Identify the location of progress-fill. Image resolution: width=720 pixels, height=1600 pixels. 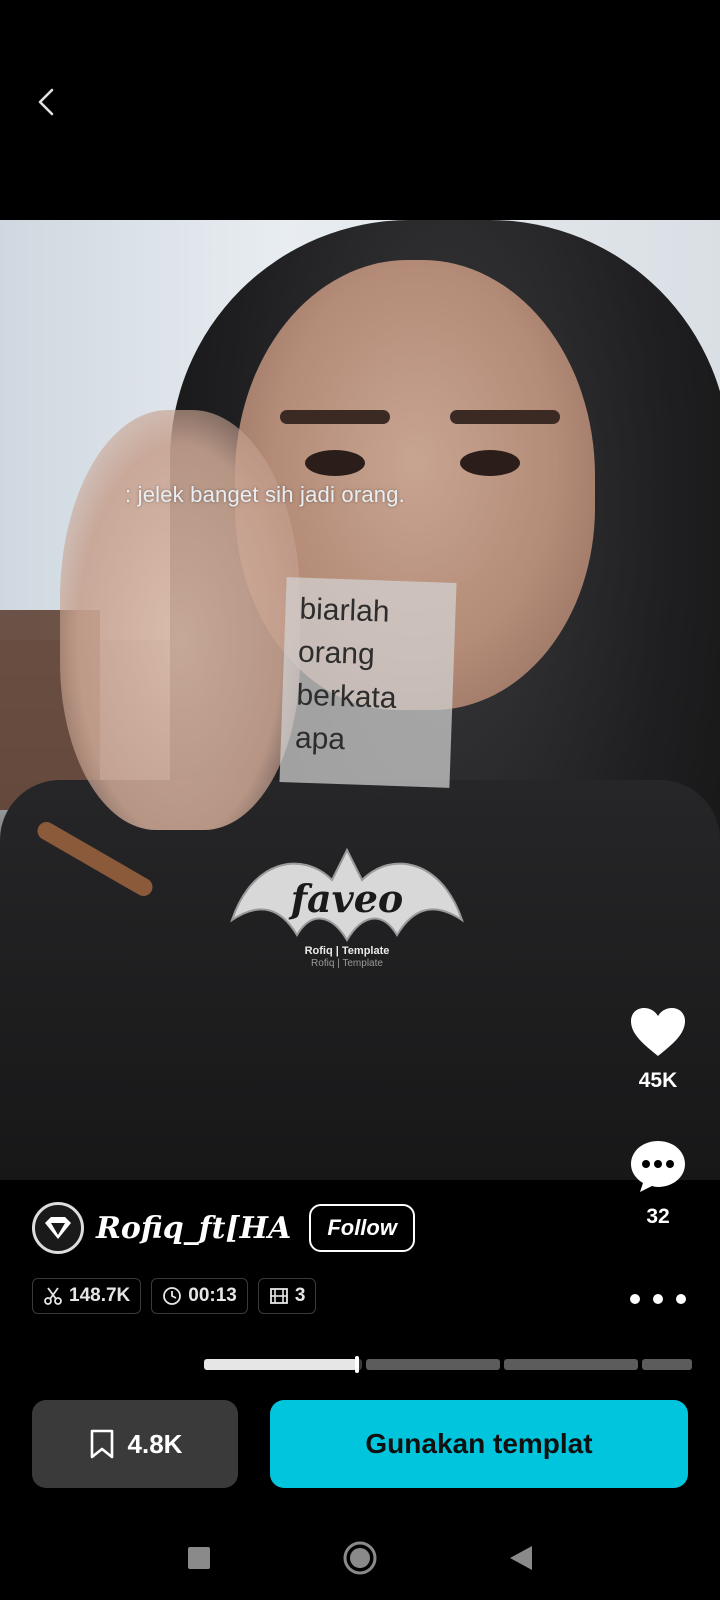
(281, 1364).